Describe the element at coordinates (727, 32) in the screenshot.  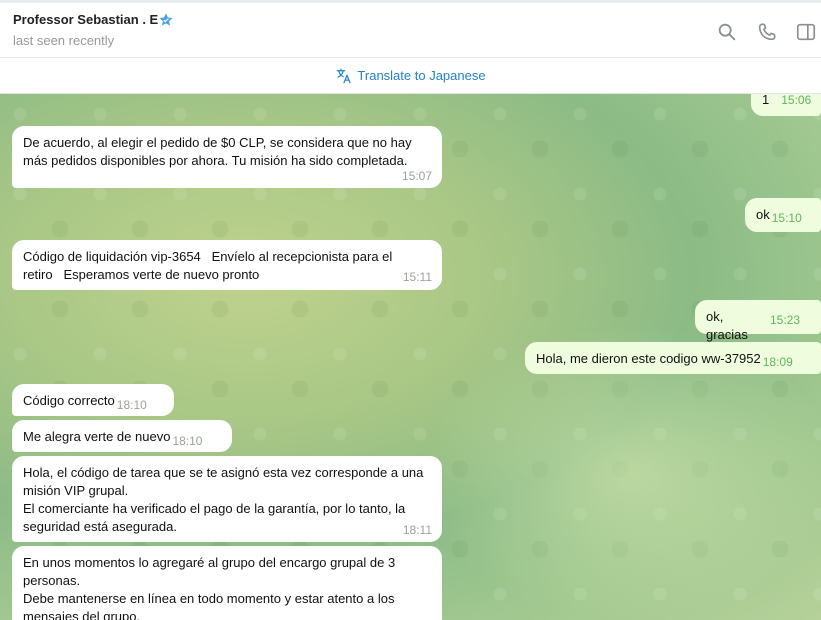
I see `search-icon` at that location.